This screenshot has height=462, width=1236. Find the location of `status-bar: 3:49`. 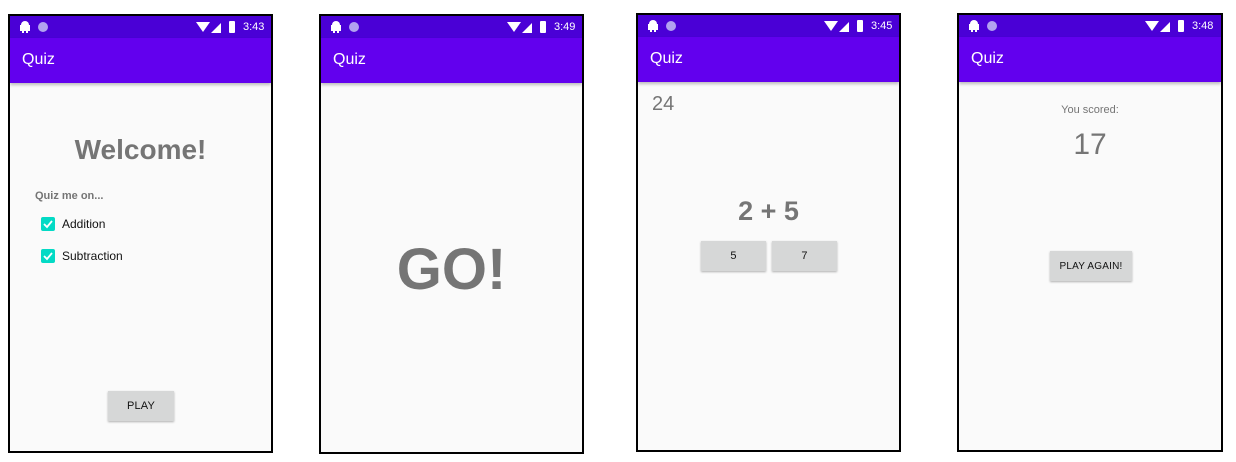

status-bar: 3:49 is located at coordinates (451, 27).